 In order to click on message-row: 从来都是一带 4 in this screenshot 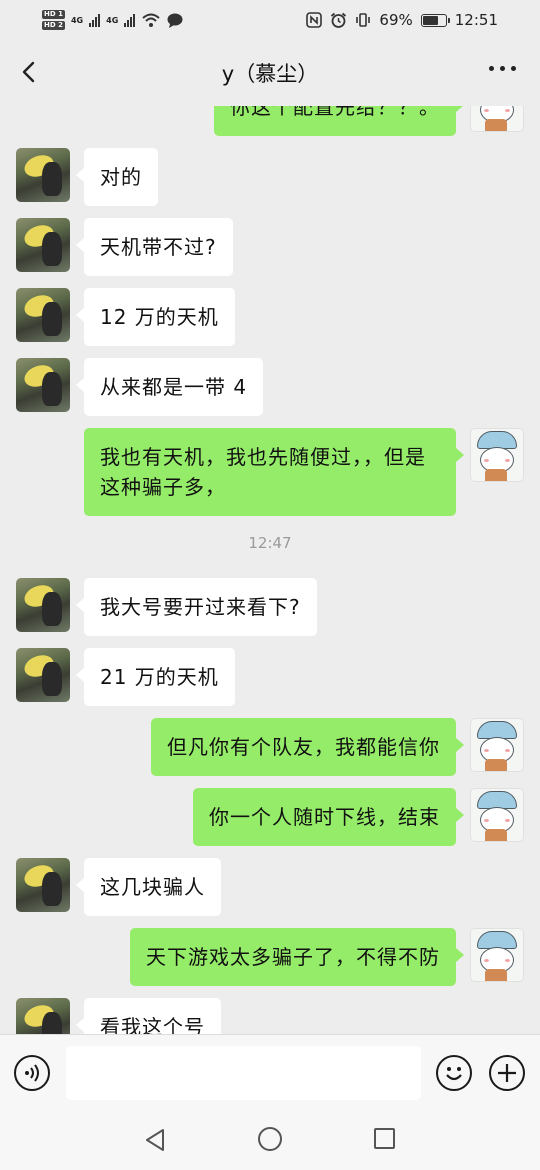, I will do `click(270, 387)`.